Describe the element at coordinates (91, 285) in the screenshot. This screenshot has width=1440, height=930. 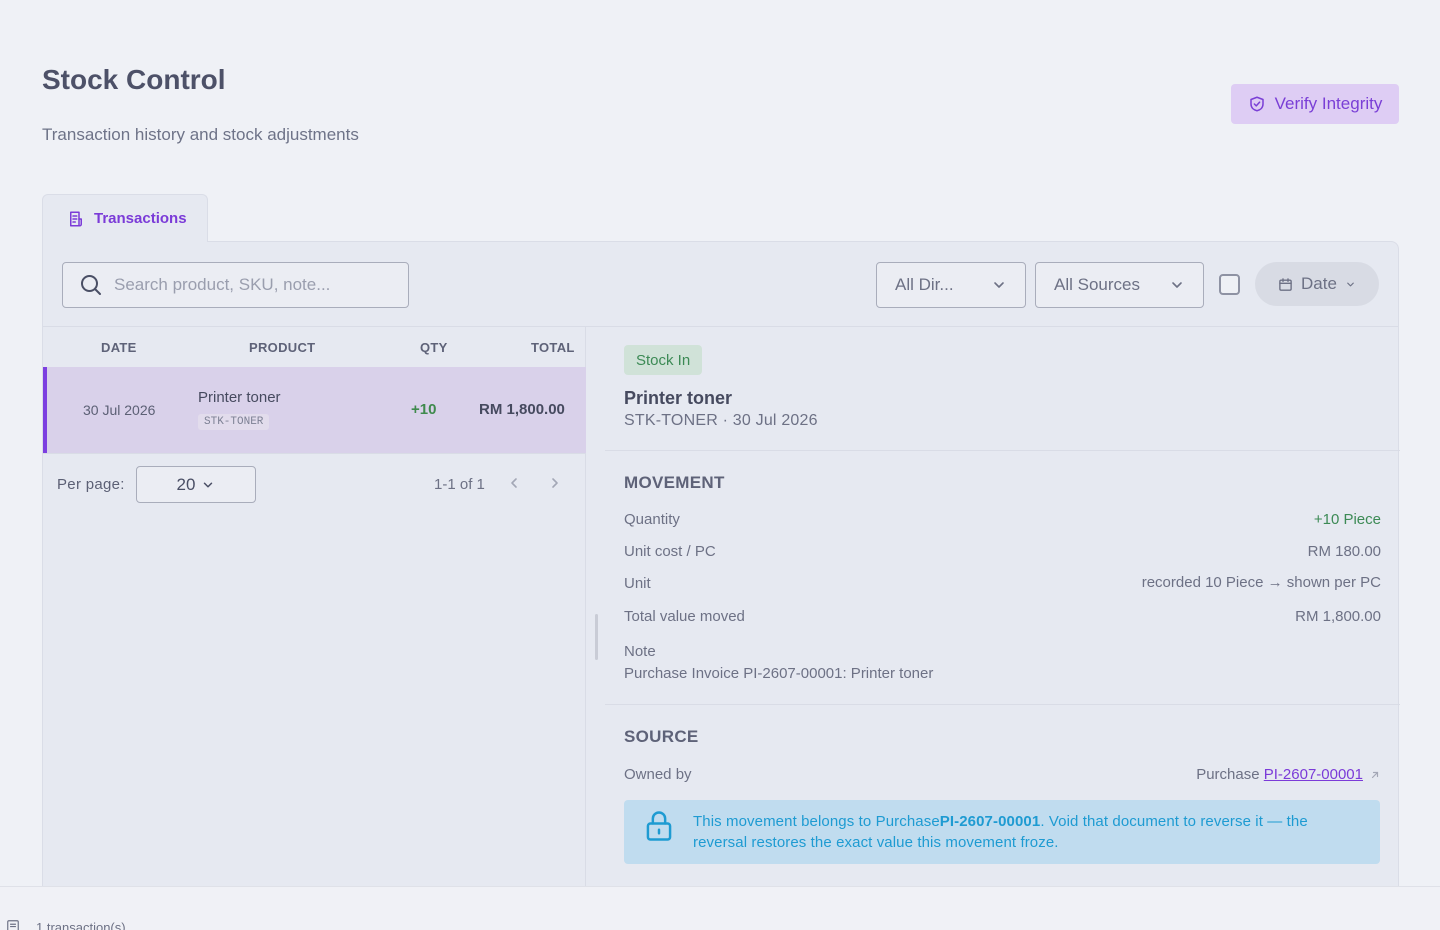
I see `search-icon` at that location.